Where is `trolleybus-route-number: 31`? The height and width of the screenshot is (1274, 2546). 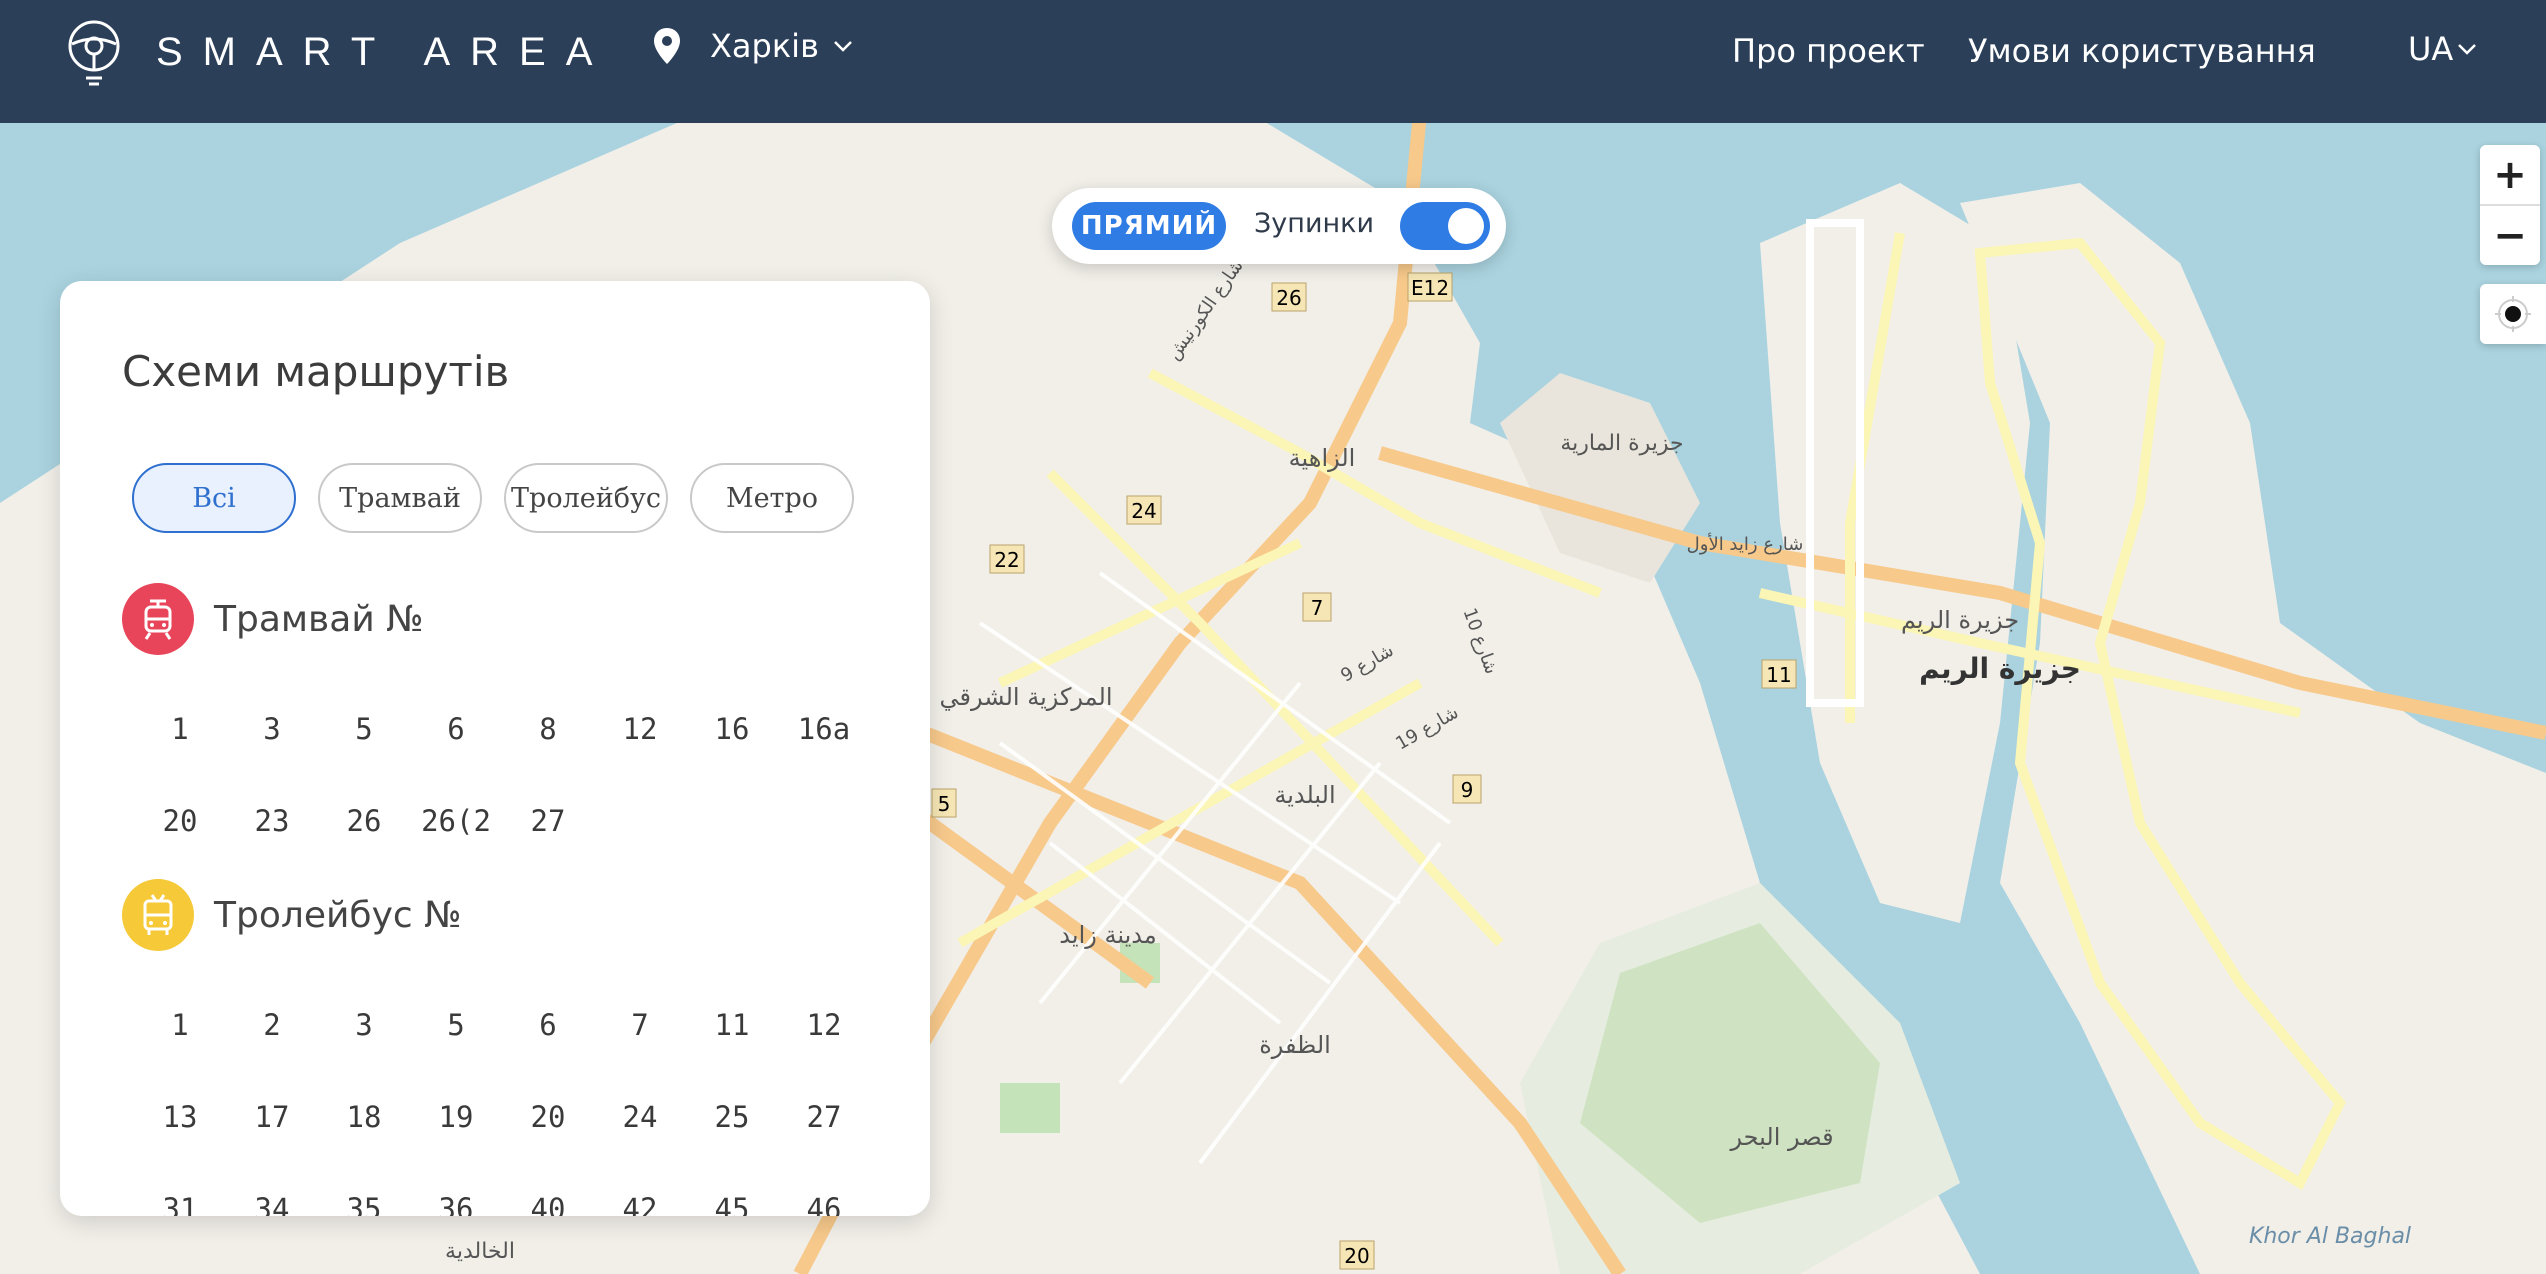 trolleybus-route-number: 31 is located at coordinates (180, 1202).